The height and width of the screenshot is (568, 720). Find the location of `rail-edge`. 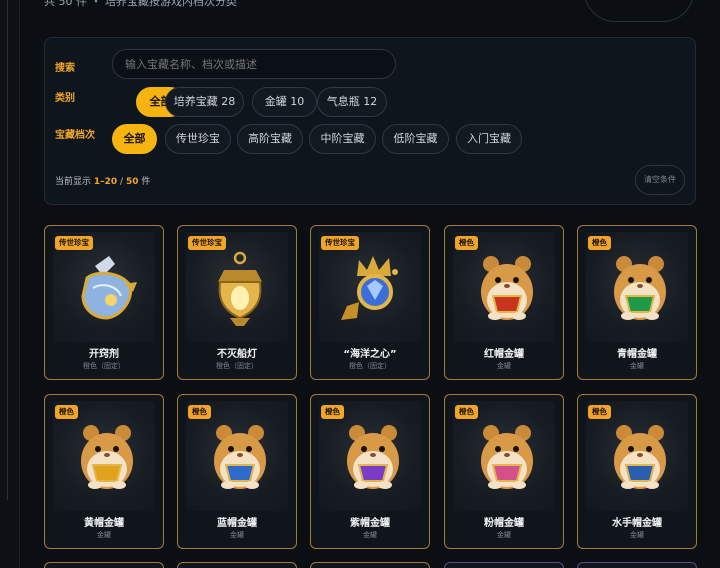

rail-edge is located at coordinates (4, 250).